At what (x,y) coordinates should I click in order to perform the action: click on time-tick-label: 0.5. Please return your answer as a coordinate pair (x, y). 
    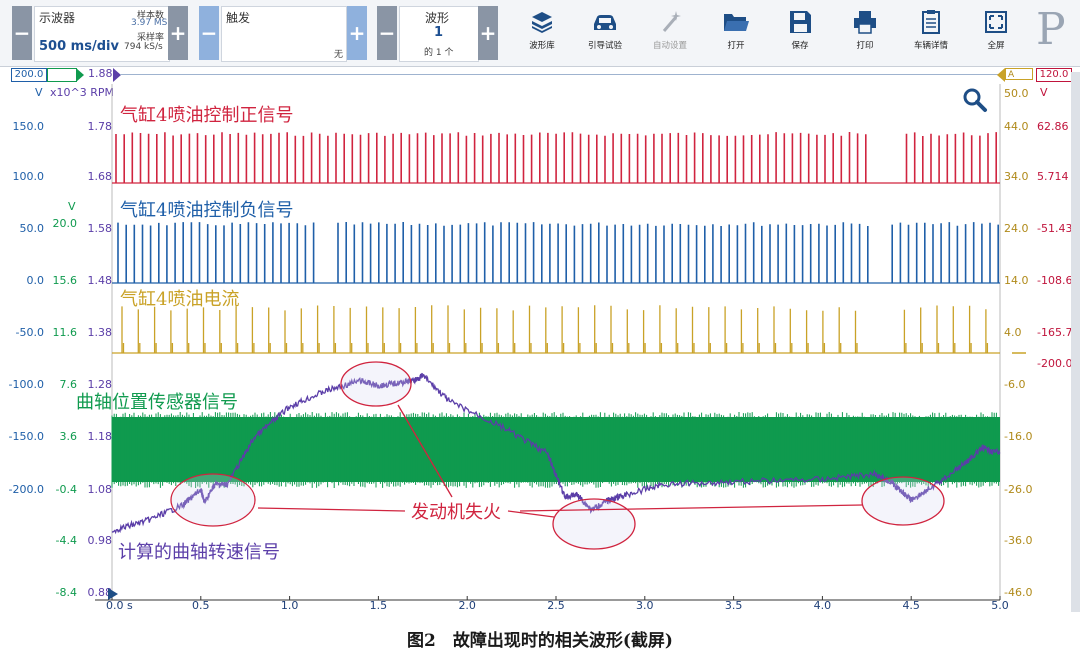
    Looking at the image, I should click on (201, 605).